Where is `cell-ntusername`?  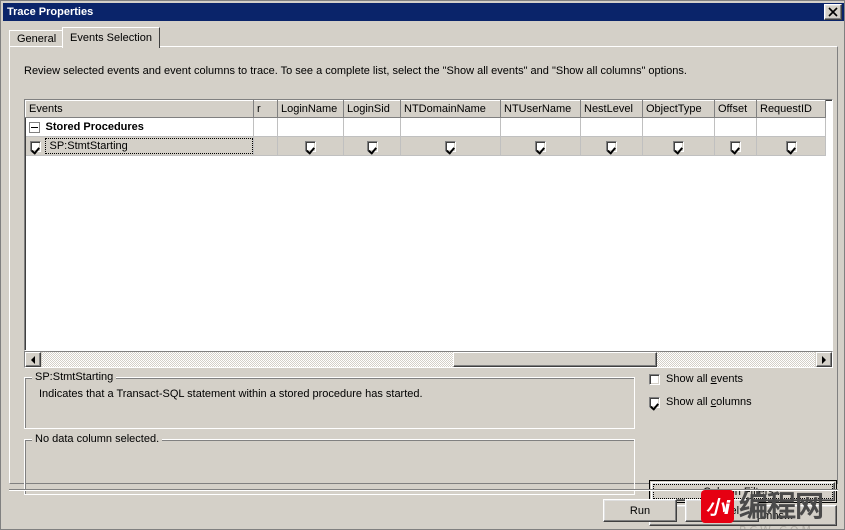 cell-ntusername is located at coordinates (540, 146).